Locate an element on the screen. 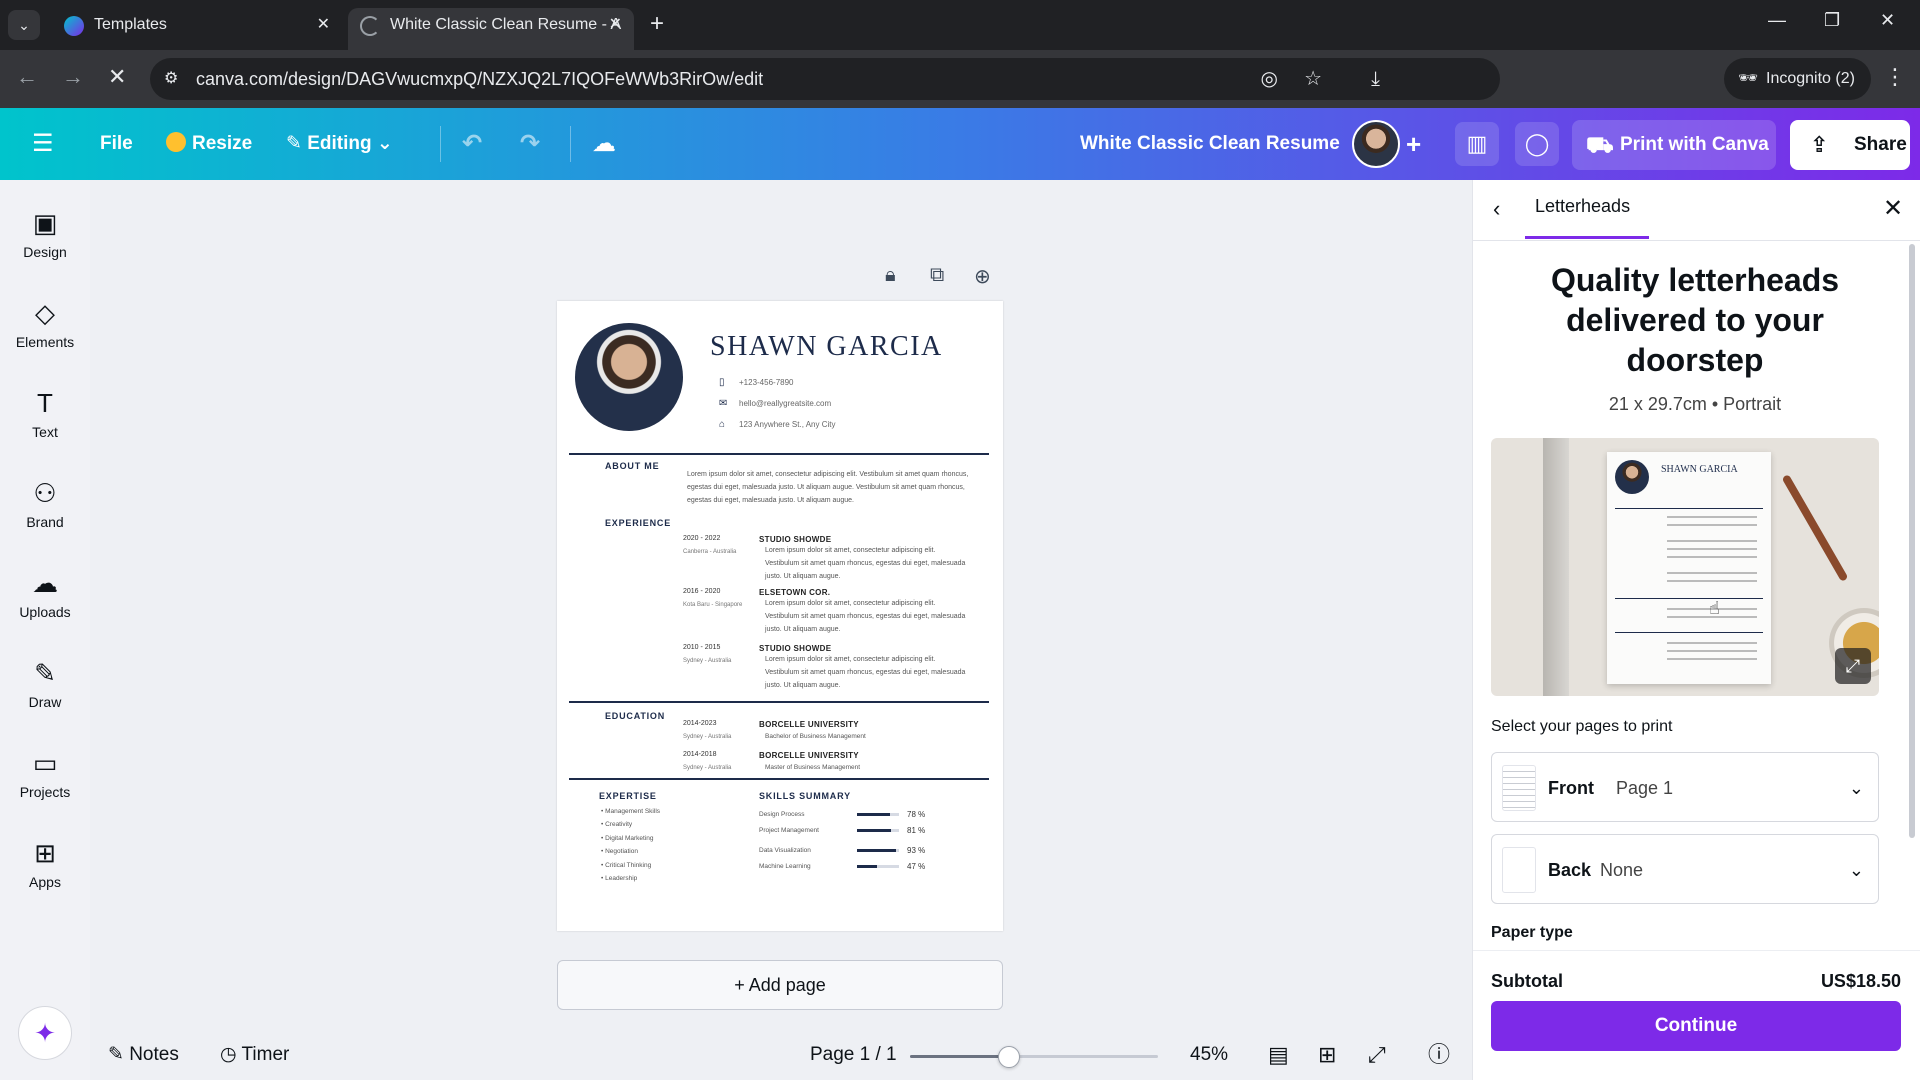  magic-assistant-icon: ✦ is located at coordinates (45, 1033).